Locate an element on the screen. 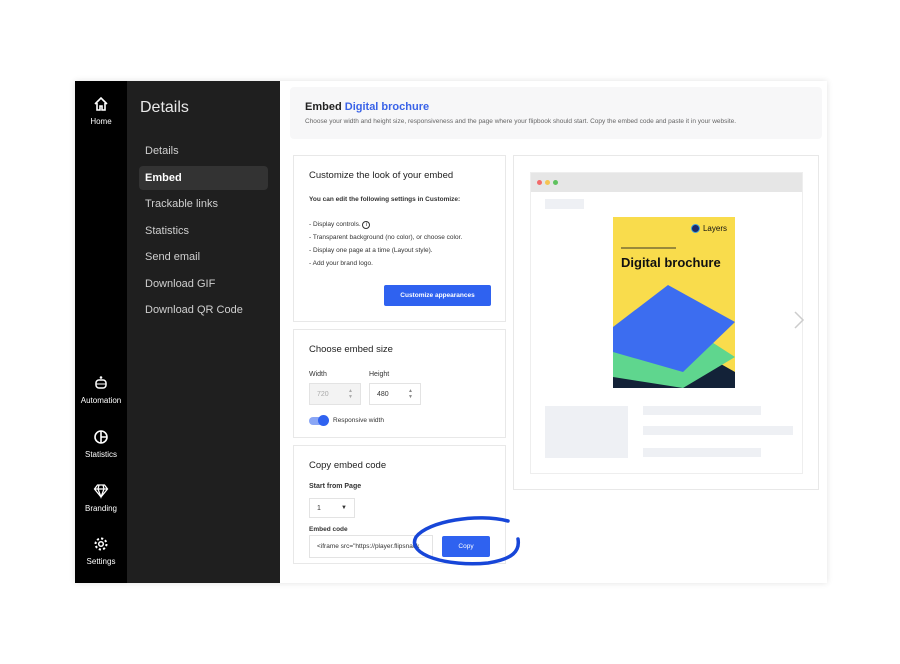 Image resolution: width=900 pixels, height=664 pixels. rail-branding: Branding is located at coordinates (101, 498).